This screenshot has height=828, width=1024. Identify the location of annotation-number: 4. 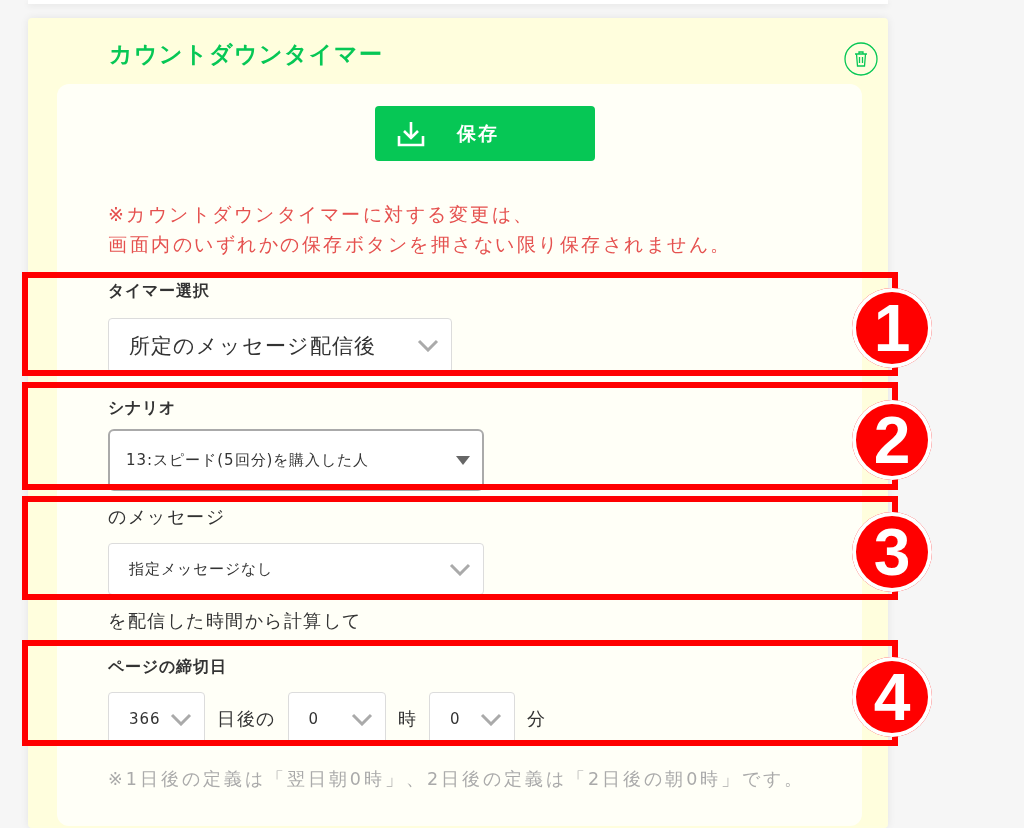
(892, 697).